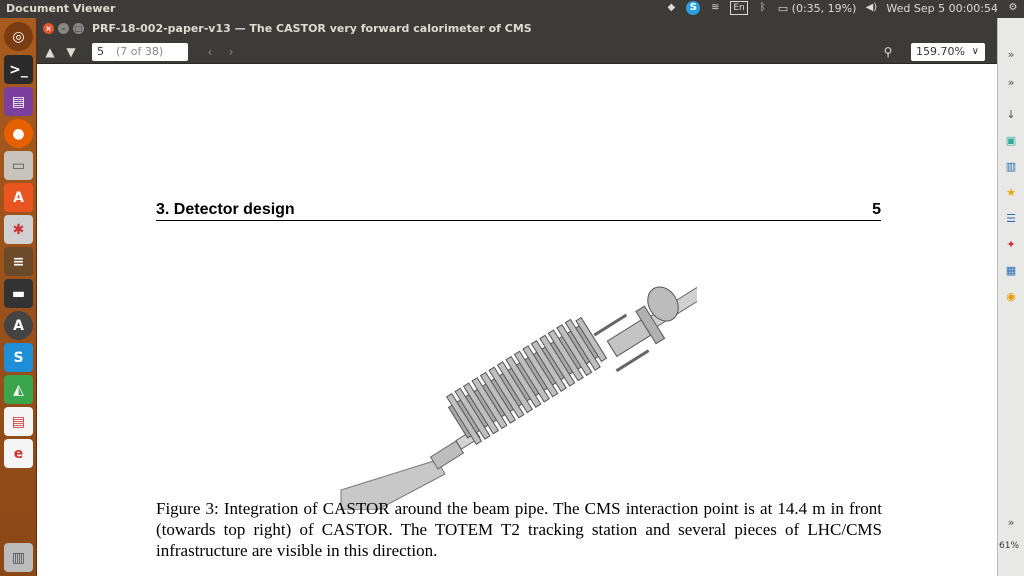 This screenshot has height=576, width=1024. What do you see at coordinates (18, 293) in the screenshot?
I see `scanner-icon: ▬` at bounding box center [18, 293].